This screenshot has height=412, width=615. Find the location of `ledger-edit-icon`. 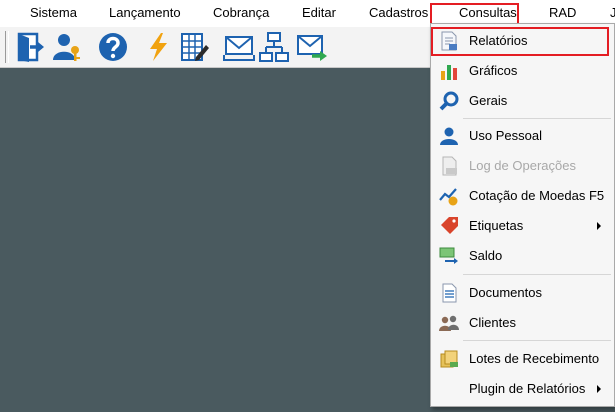

ledger-edit-icon is located at coordinates (195, 47).